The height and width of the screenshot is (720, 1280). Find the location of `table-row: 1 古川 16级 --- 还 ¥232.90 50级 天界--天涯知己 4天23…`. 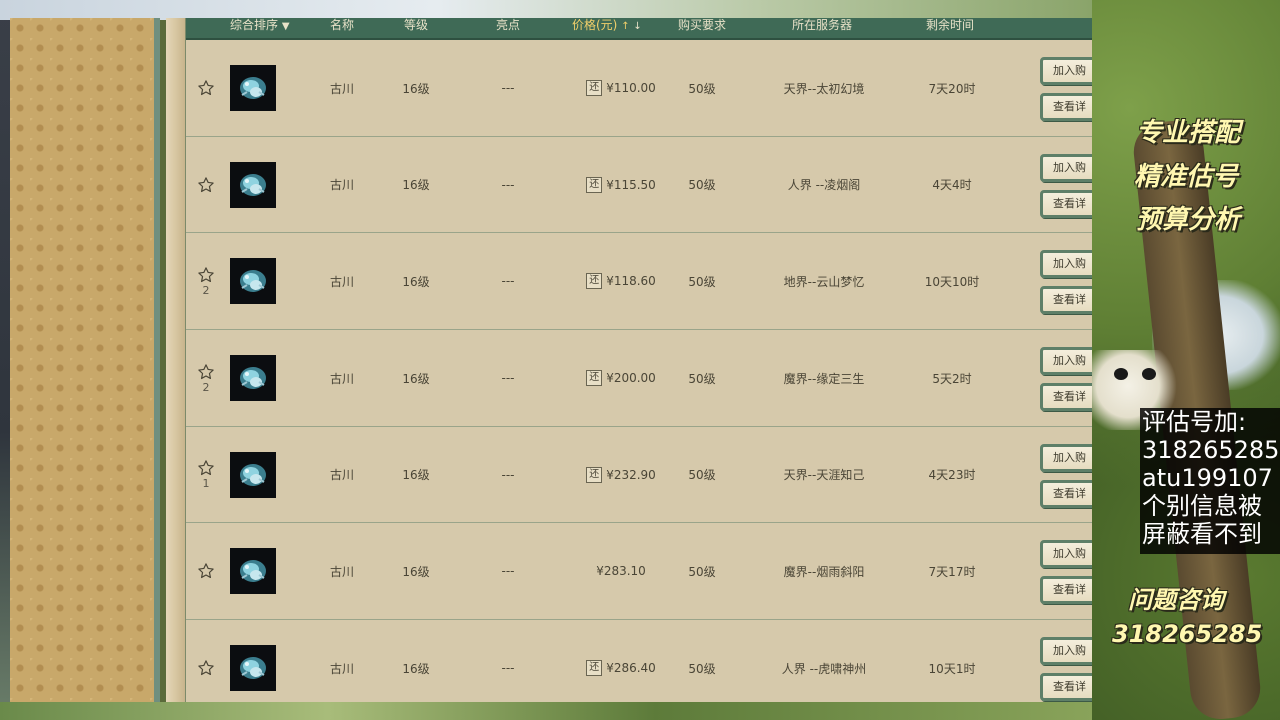

table-row: 1 古川 16级 --- 还 ¥232.90 50级 天界--天涯知己 4天23… is located at coordinates (639, 475).